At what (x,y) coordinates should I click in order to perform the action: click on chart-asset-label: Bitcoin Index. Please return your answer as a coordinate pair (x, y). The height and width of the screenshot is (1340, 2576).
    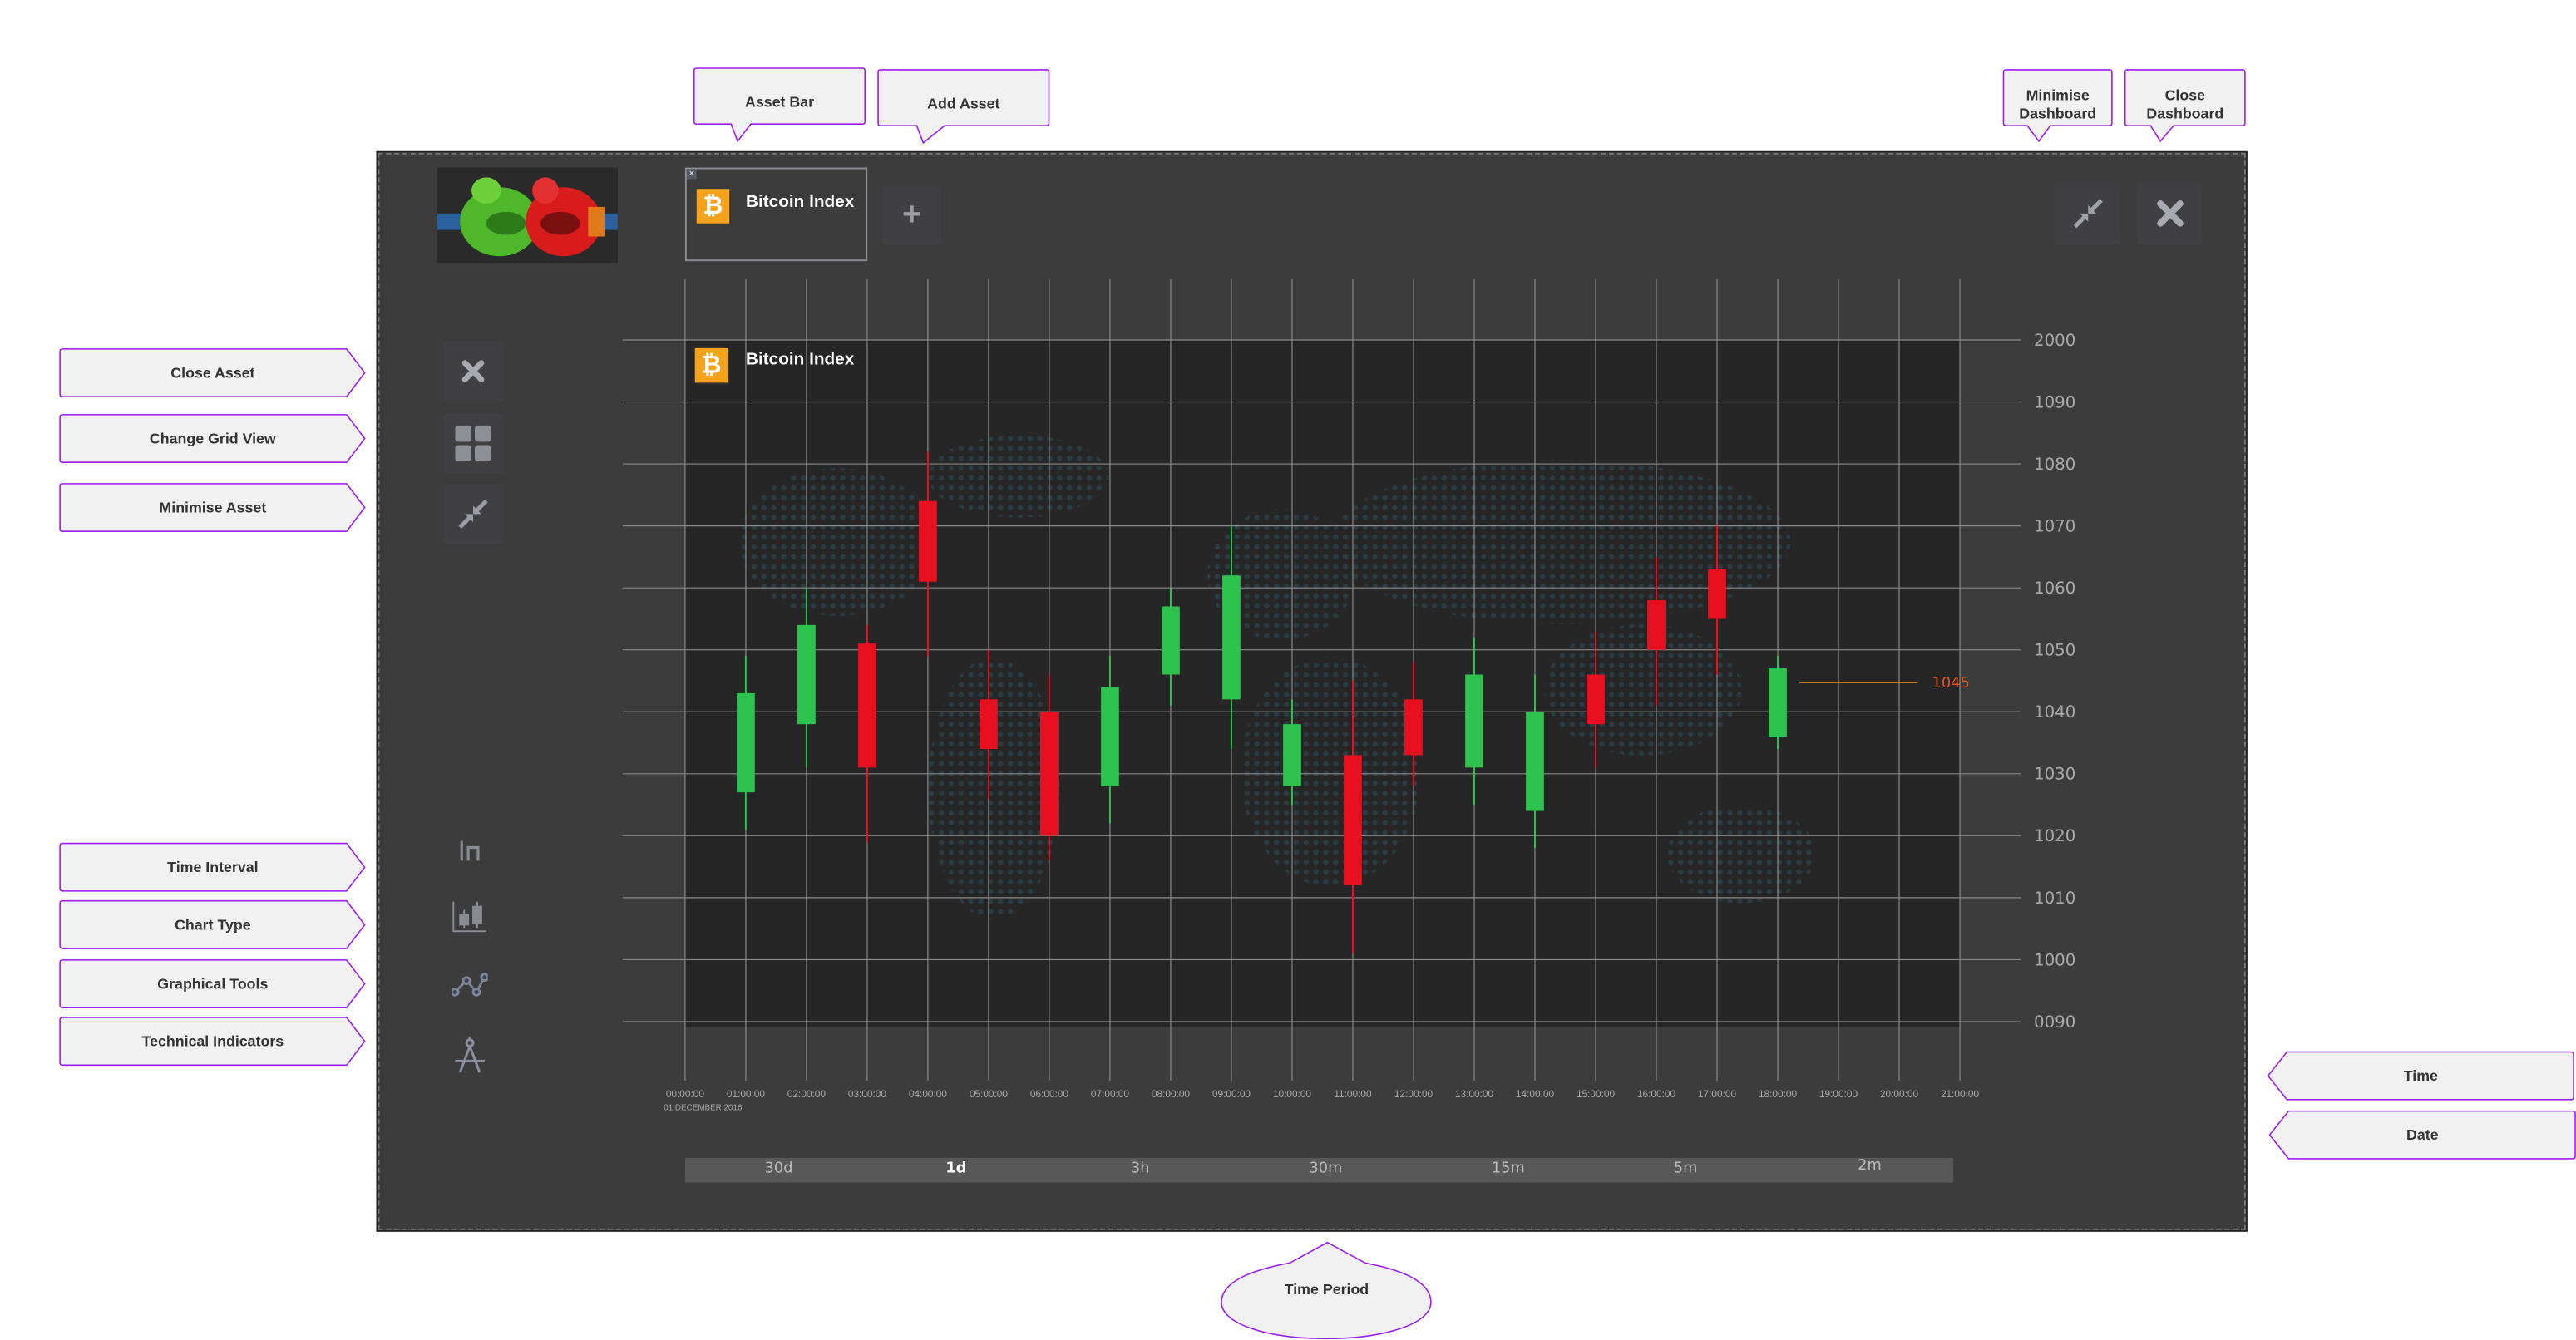
    Looking at the image, I should click on (800, 359).